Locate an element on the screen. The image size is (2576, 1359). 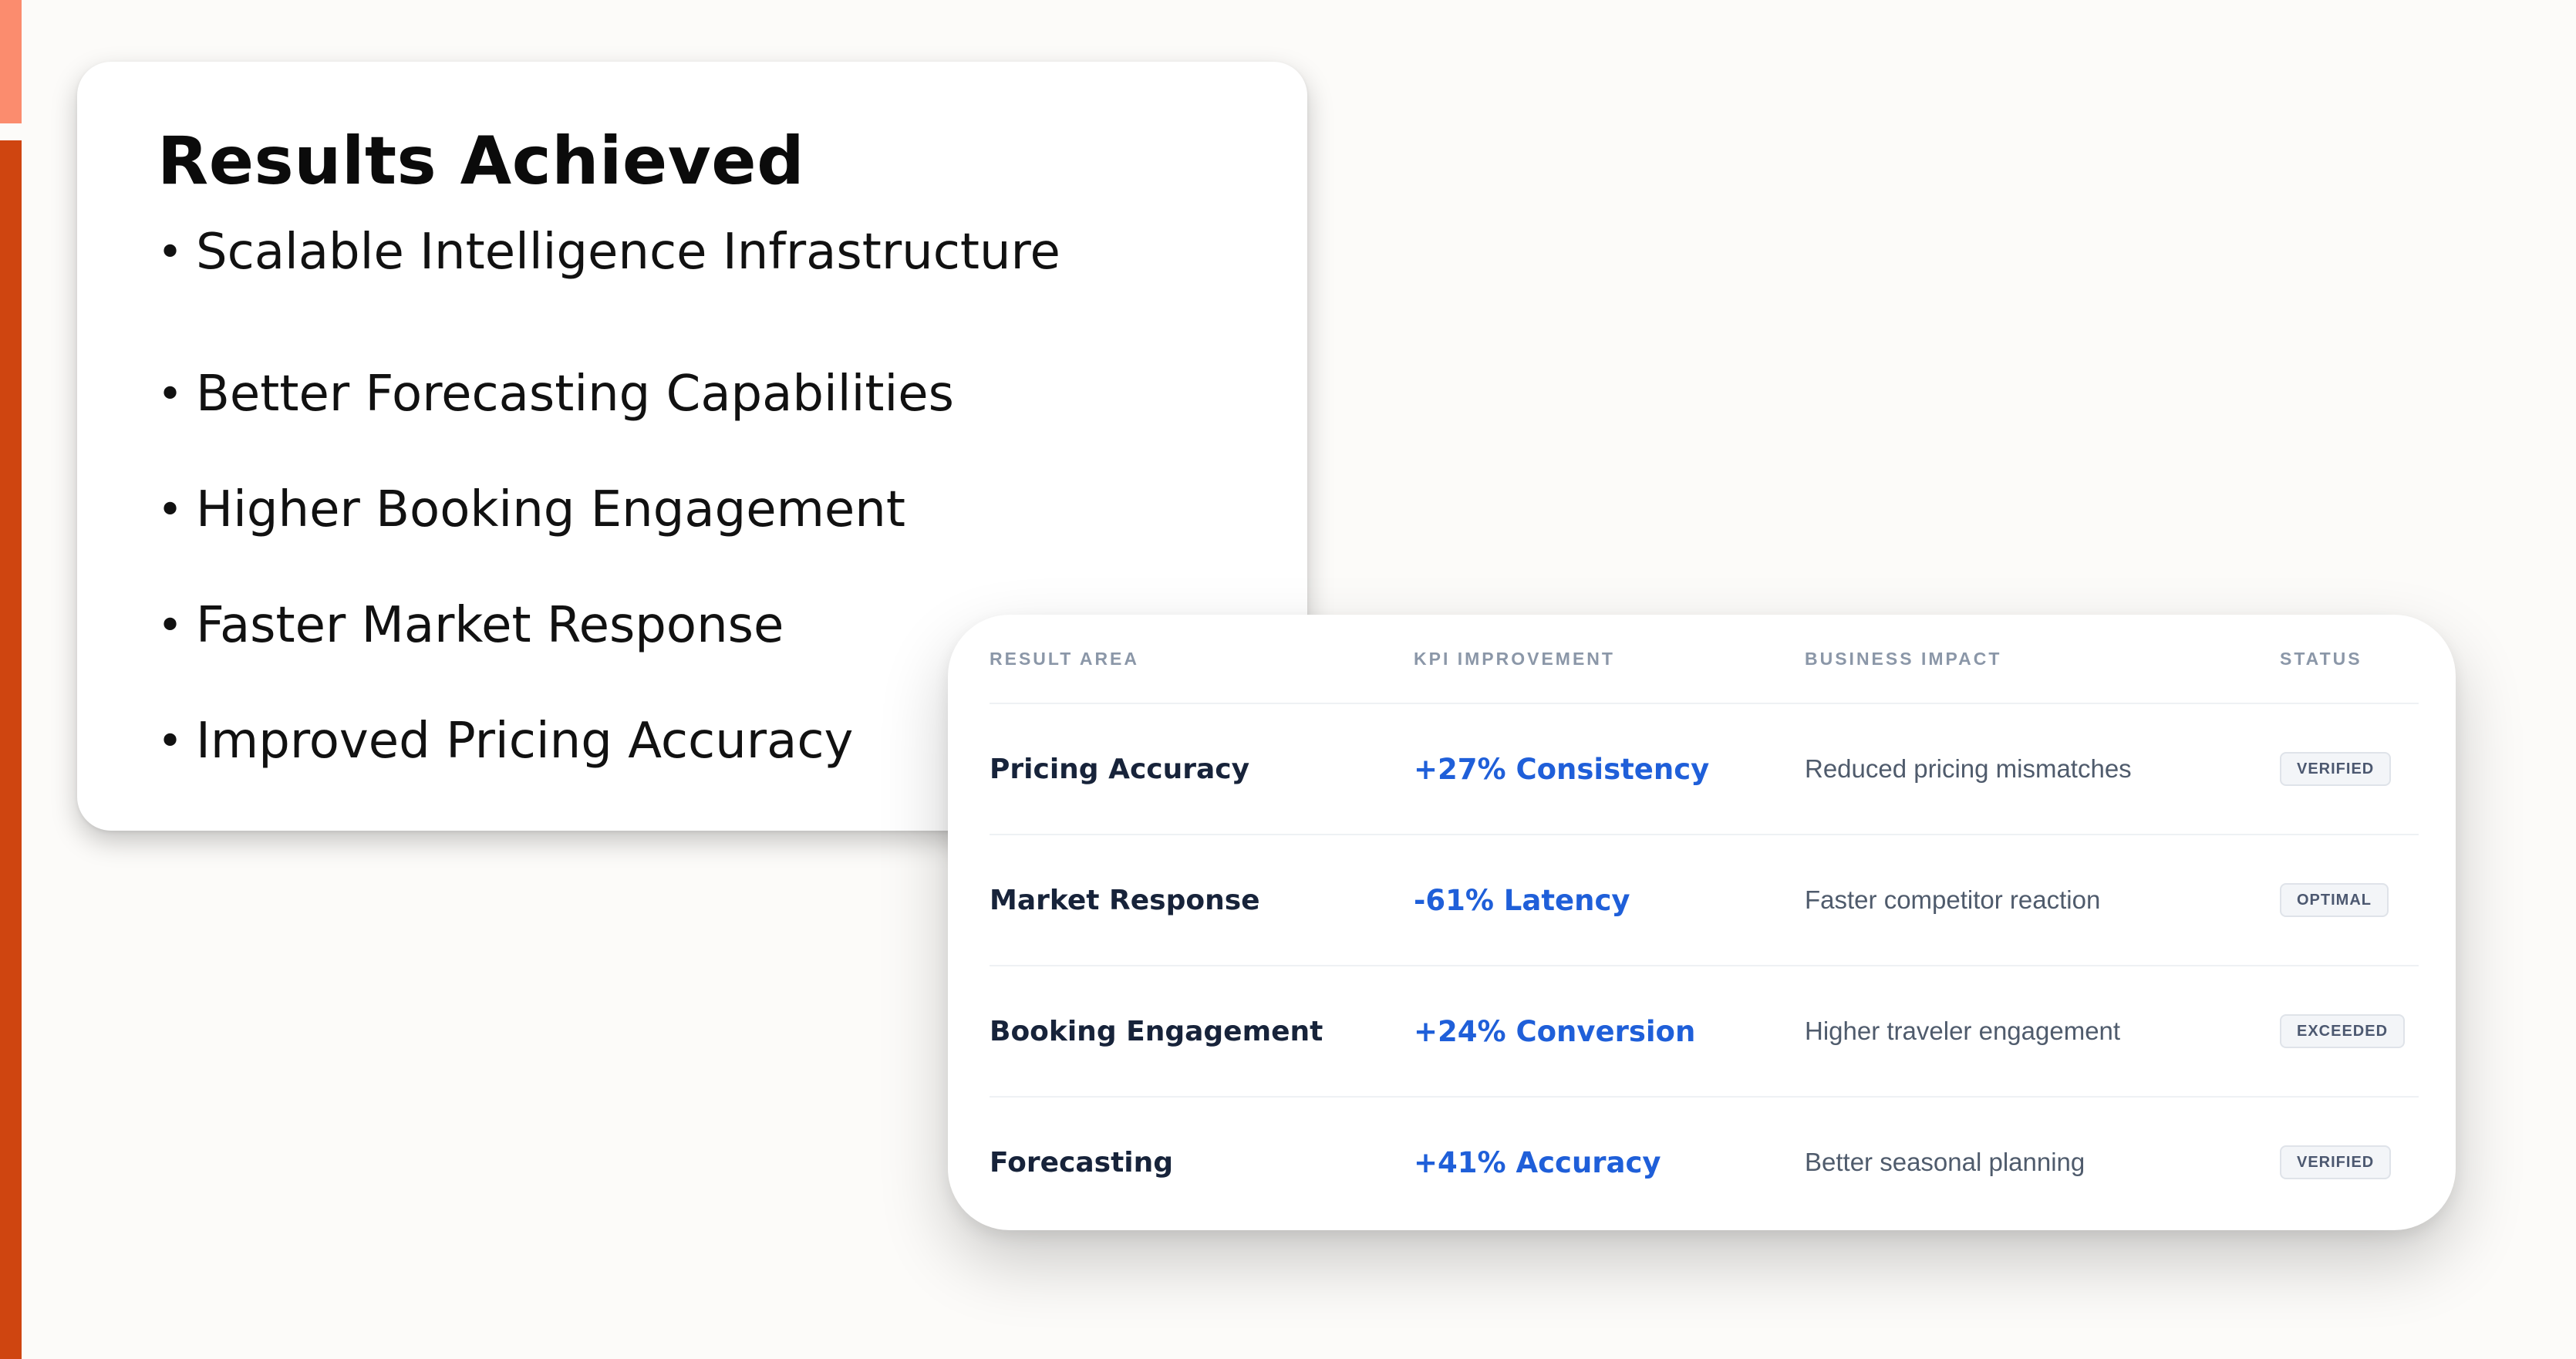
result-area-cell: Market Response is located at coordinates (1202, 901).